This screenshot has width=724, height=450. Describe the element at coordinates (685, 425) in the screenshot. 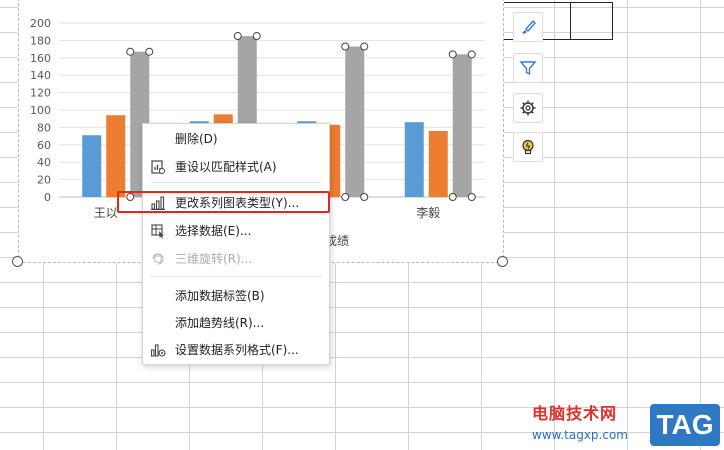

I see `watermark-tag-logo: TAG` at that location.